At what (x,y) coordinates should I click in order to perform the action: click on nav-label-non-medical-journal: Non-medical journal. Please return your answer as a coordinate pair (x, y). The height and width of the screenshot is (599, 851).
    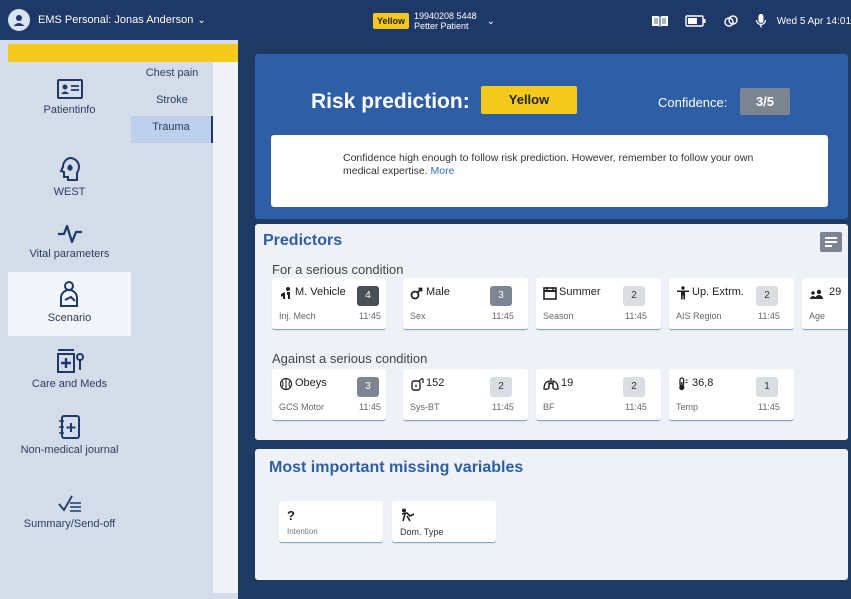
    Looking at the image, I should click on (69, 450).